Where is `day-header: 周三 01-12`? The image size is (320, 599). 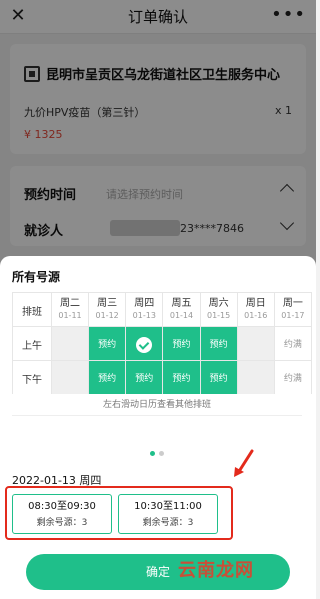 day-header: 周三 01-12 is located at coordinates (107, 309).